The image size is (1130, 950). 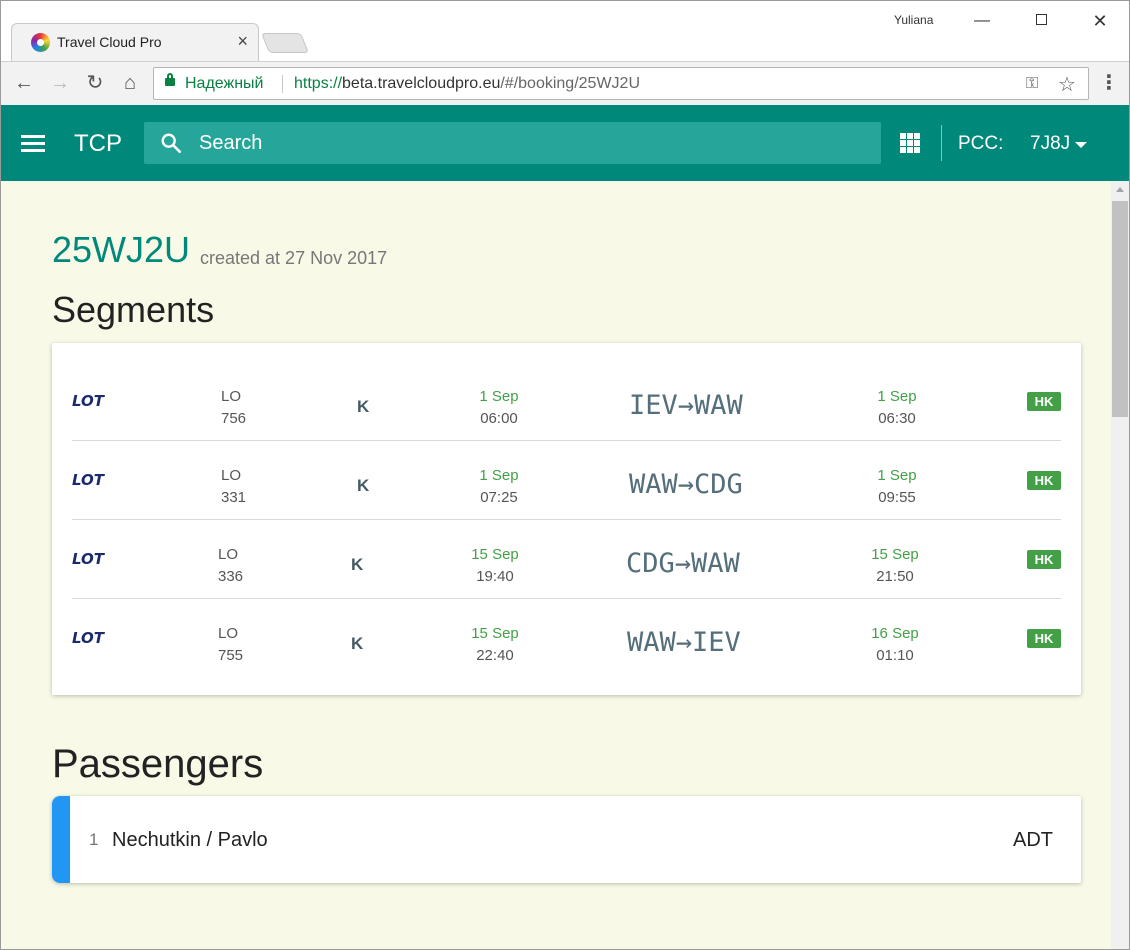 I want to click on arrival-time: 01:10, so click(x=895, y=655).